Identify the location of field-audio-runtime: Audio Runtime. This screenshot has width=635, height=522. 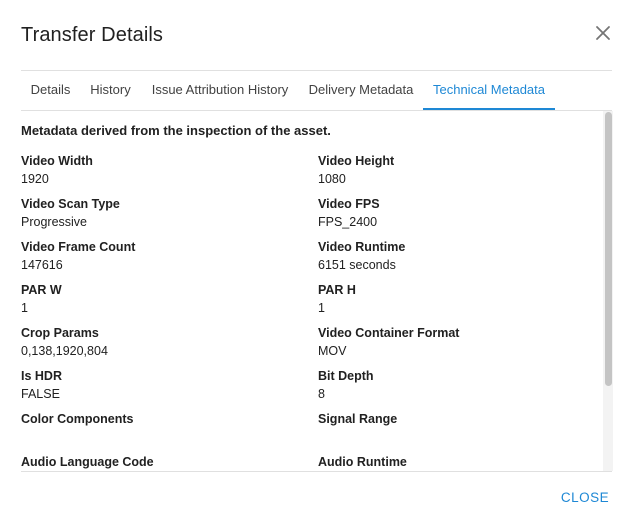
(448, 462).